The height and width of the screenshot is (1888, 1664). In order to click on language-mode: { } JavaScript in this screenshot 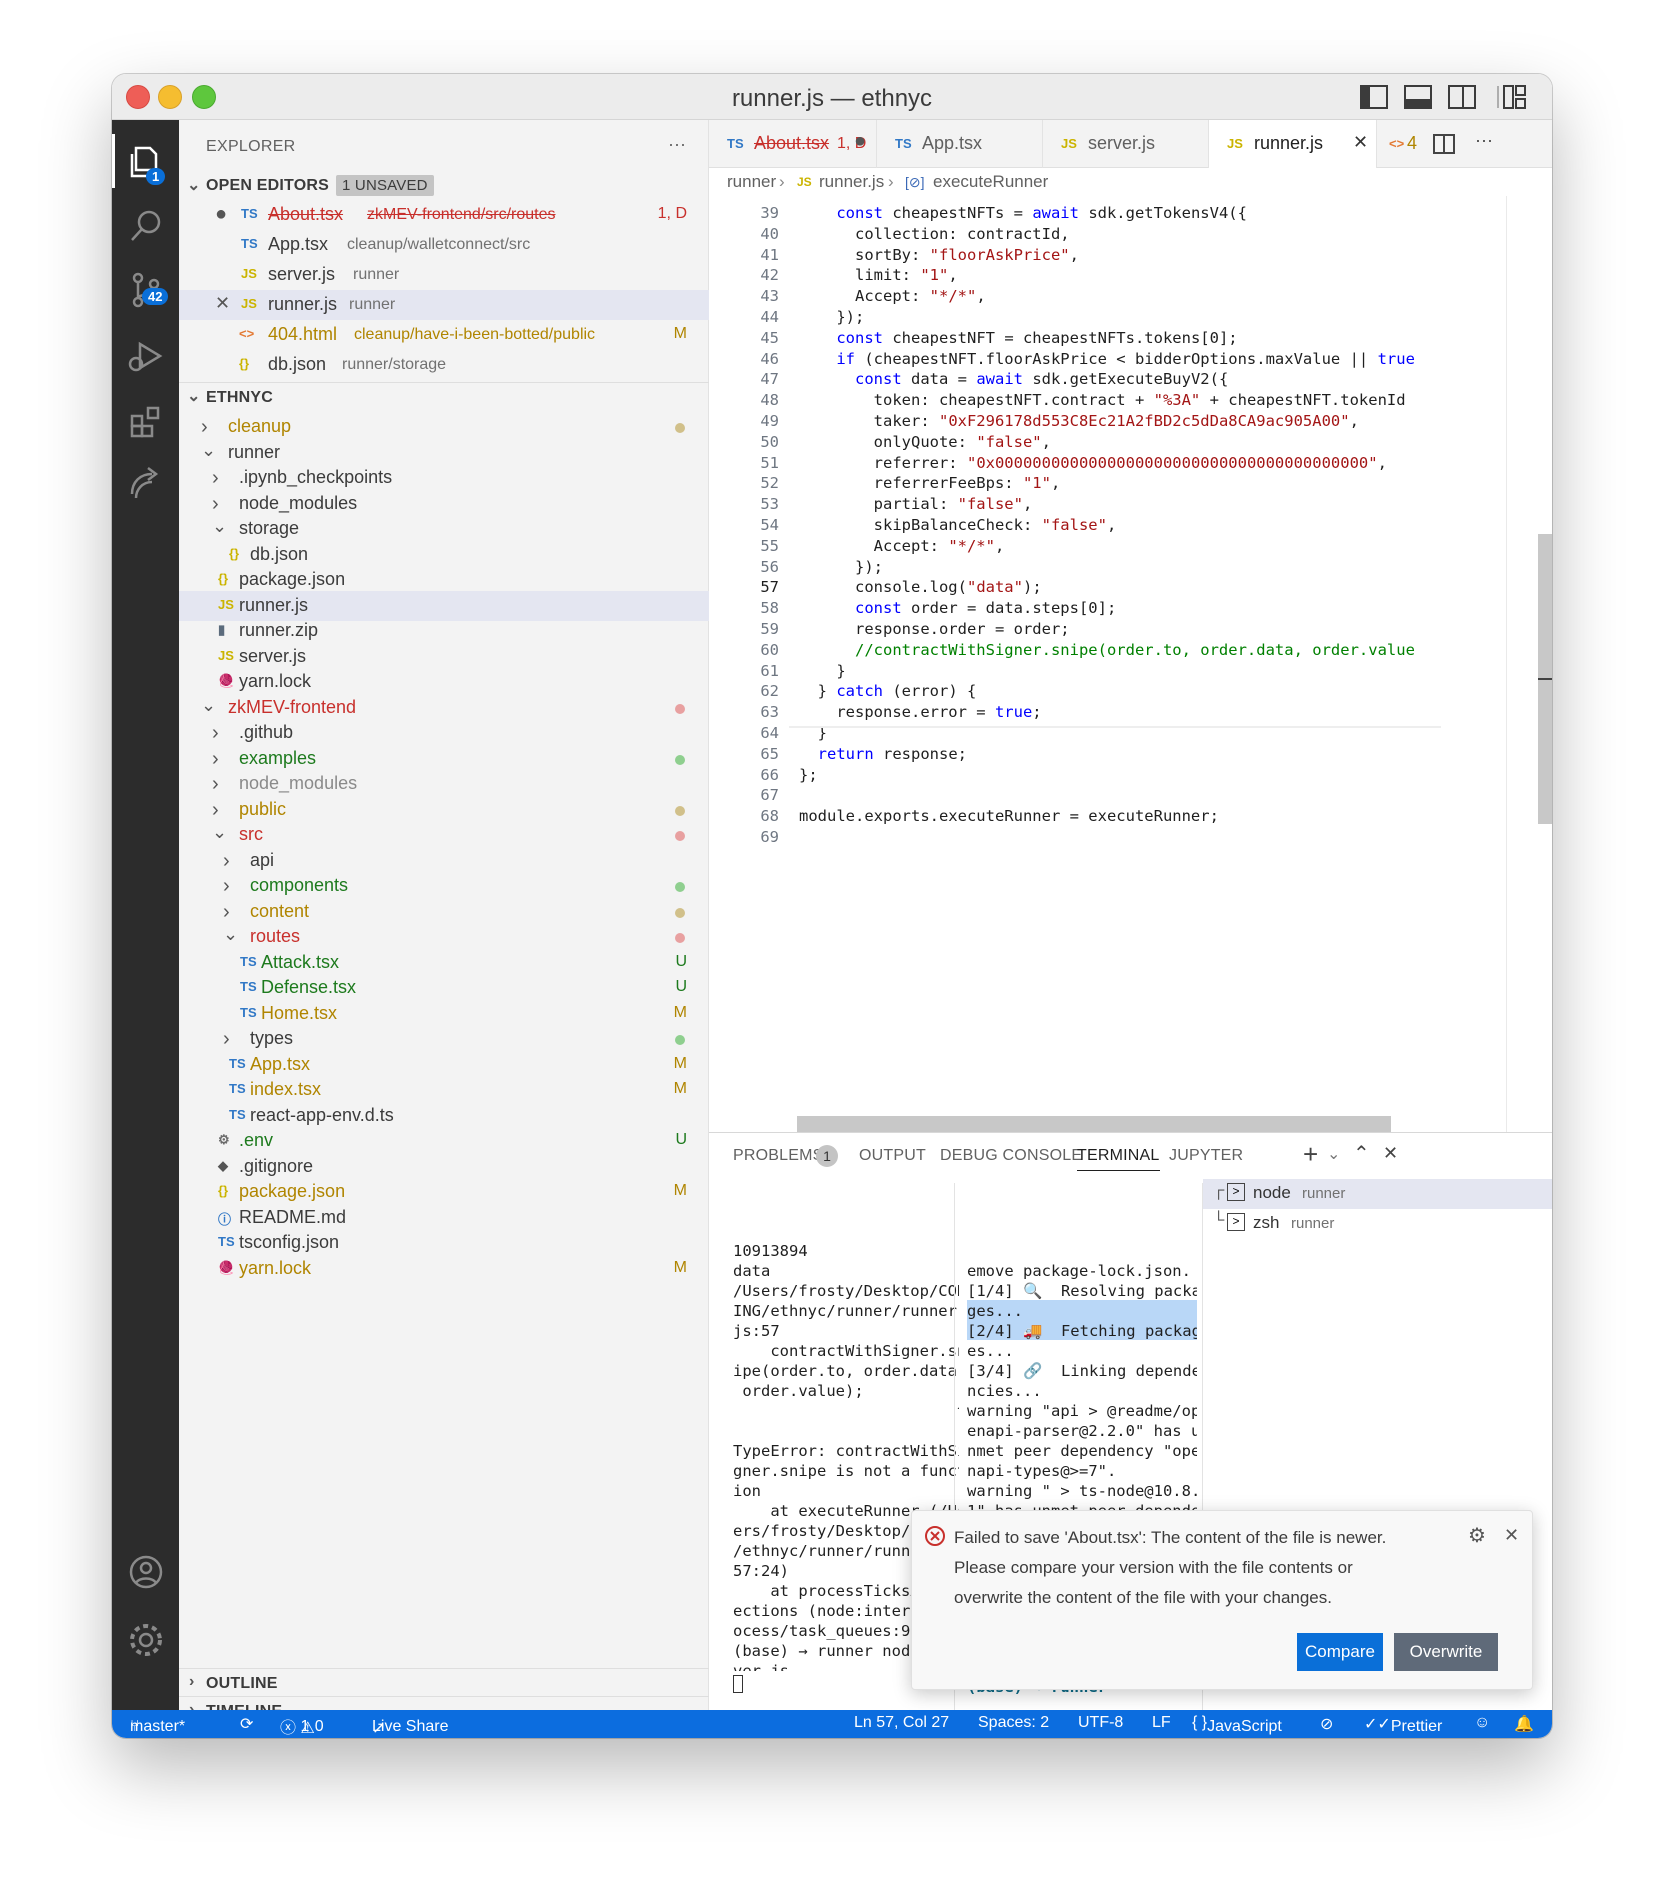, I will do `click(1237, 1724)`.